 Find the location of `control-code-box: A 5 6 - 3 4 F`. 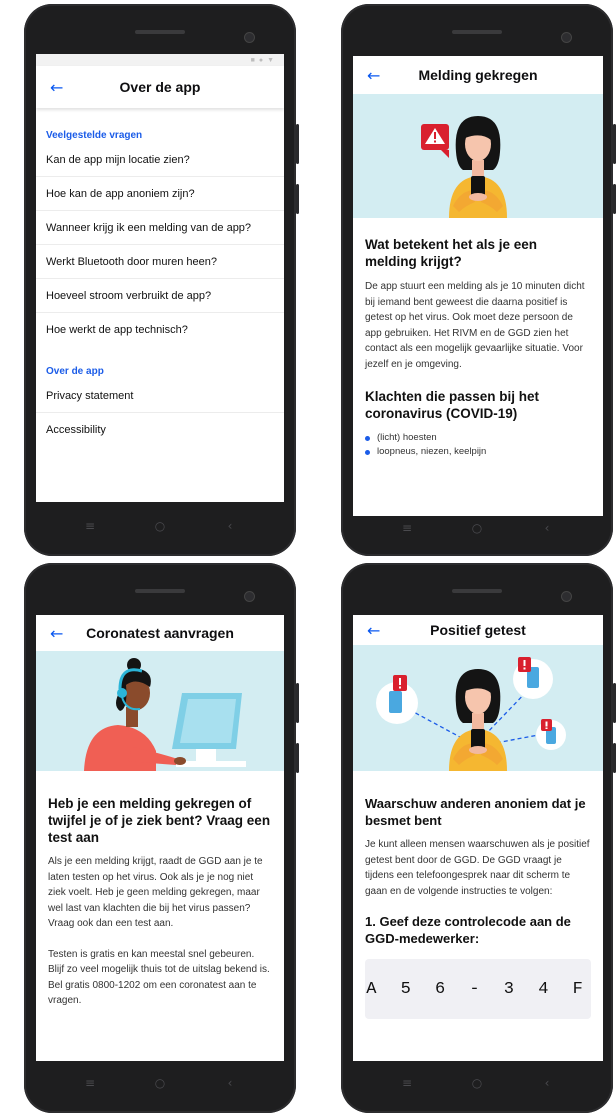

control-code-box: A 5 6 - 3 4 F is located at coordinates (478, 989).